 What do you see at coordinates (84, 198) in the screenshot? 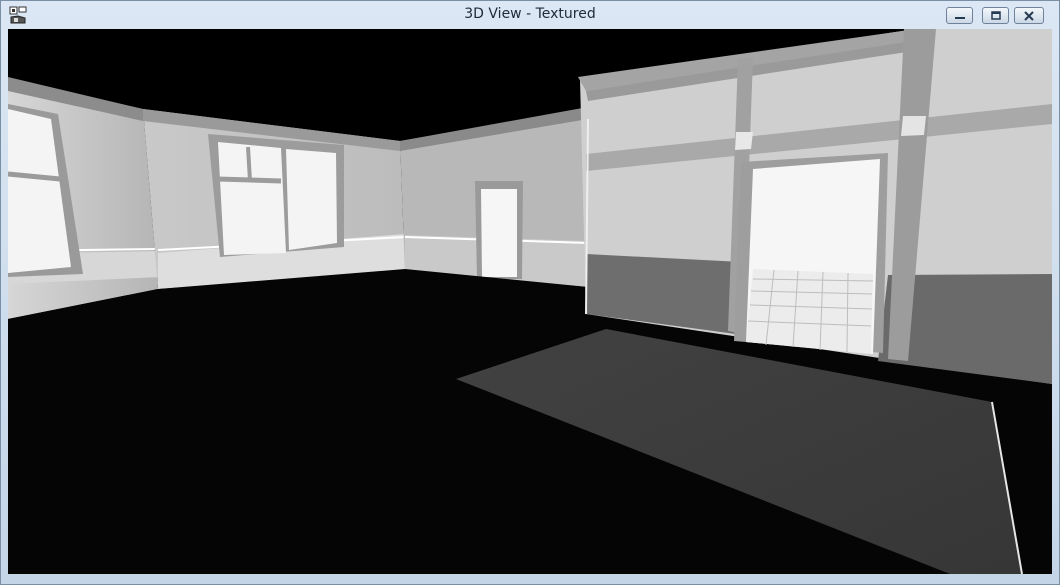
I see `left-wall` at bounding box center [84, 198].